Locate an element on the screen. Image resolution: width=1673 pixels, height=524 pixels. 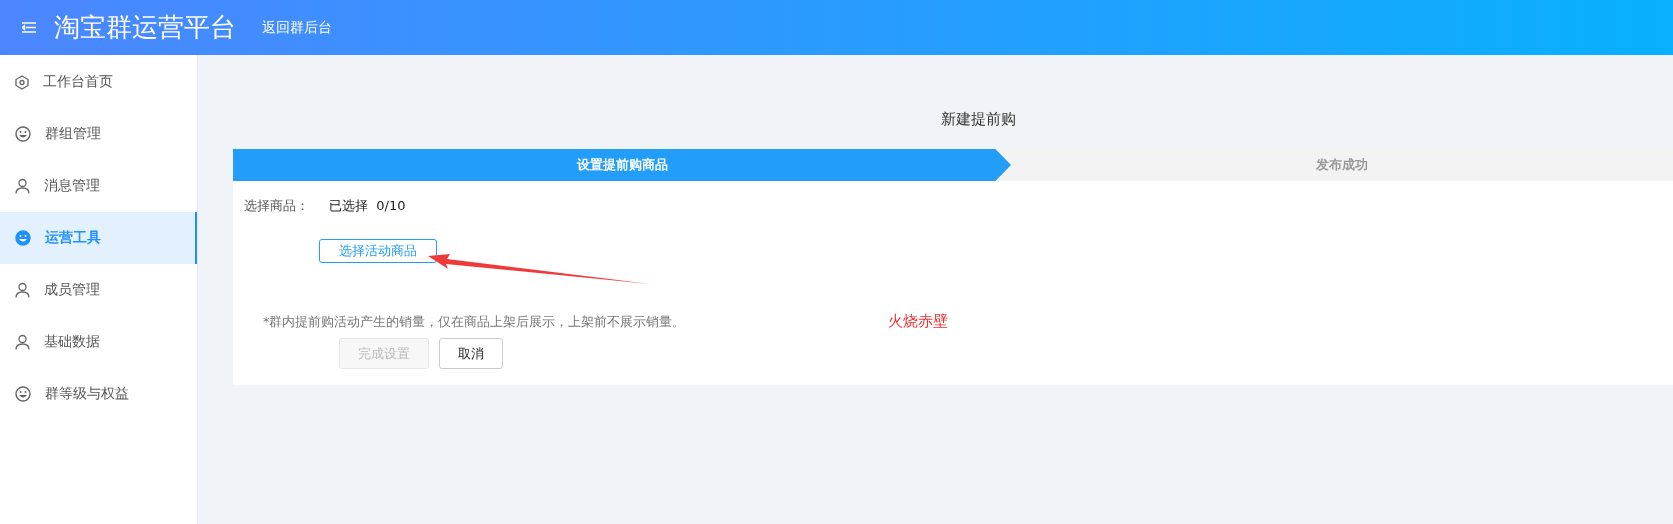
sidebar-item: 群等级与权益 is located at coordinates (98, 394).